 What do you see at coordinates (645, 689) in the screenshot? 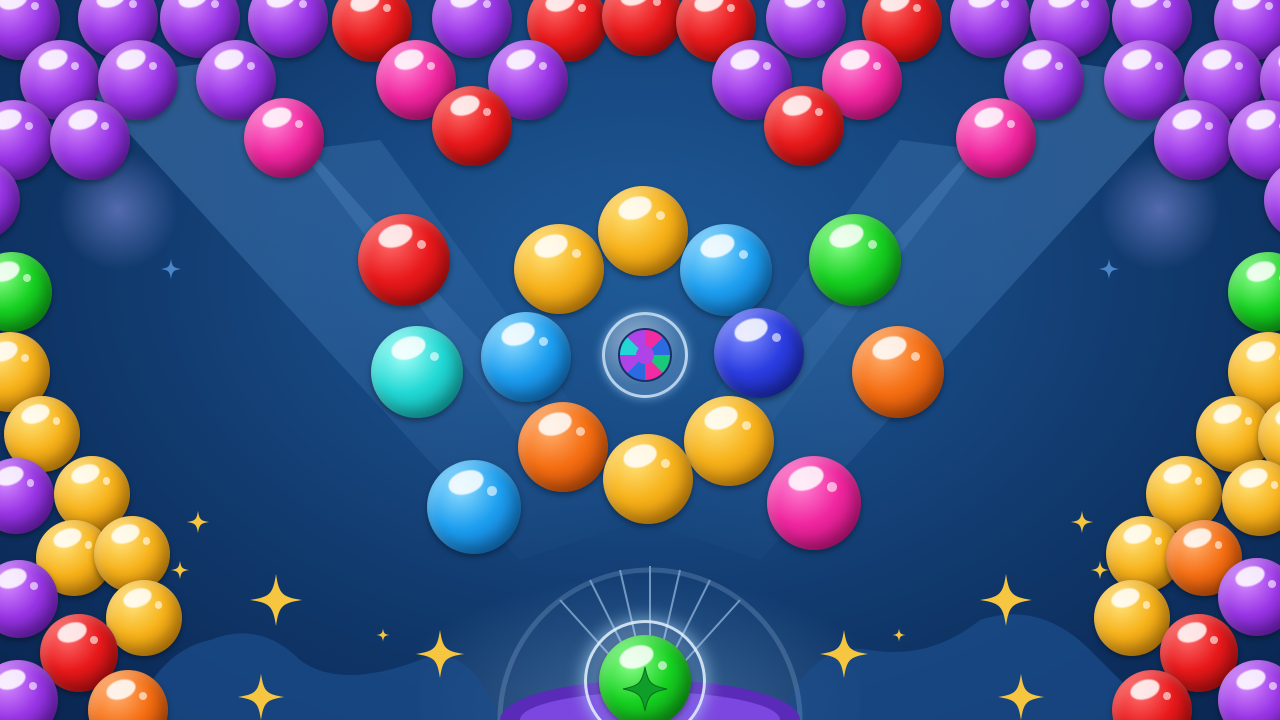
I see `star-gem-icon` at bounding box center [645, 689].